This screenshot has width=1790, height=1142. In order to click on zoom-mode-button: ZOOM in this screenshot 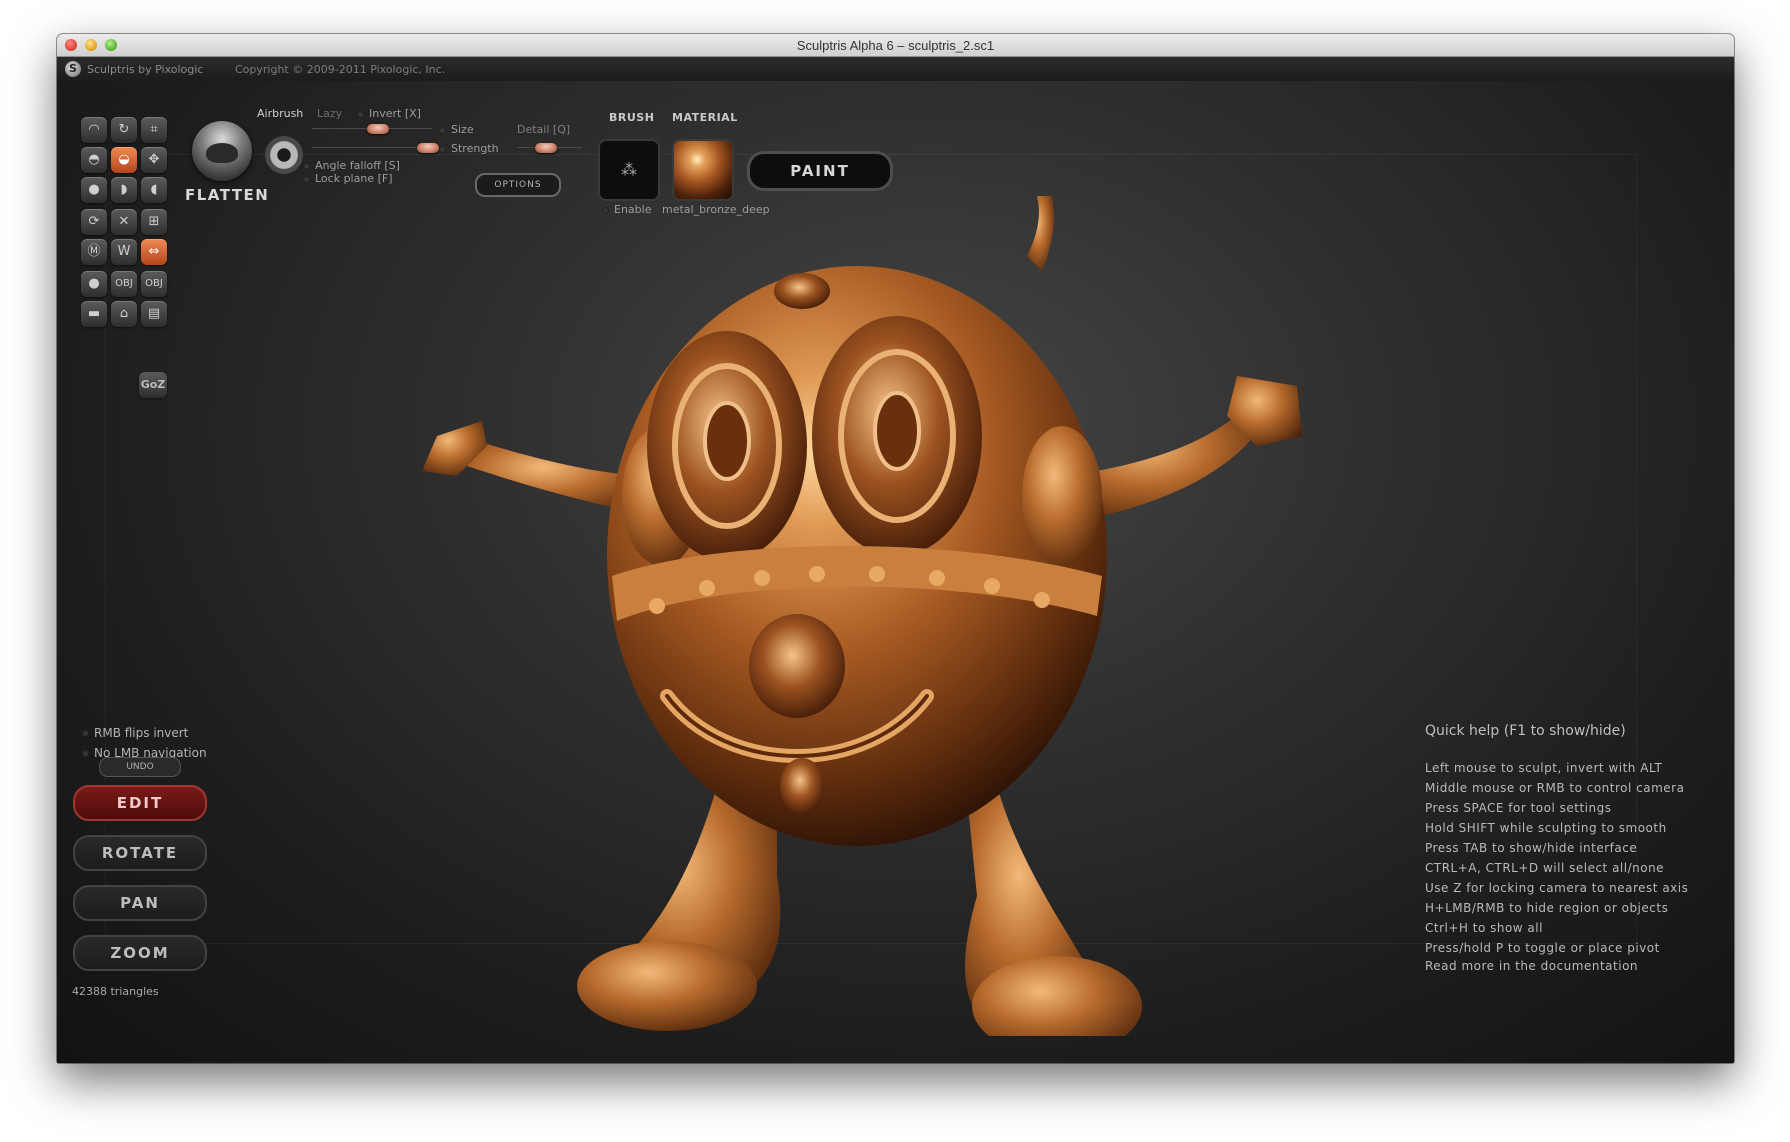, I will do `click(140, 953)`.